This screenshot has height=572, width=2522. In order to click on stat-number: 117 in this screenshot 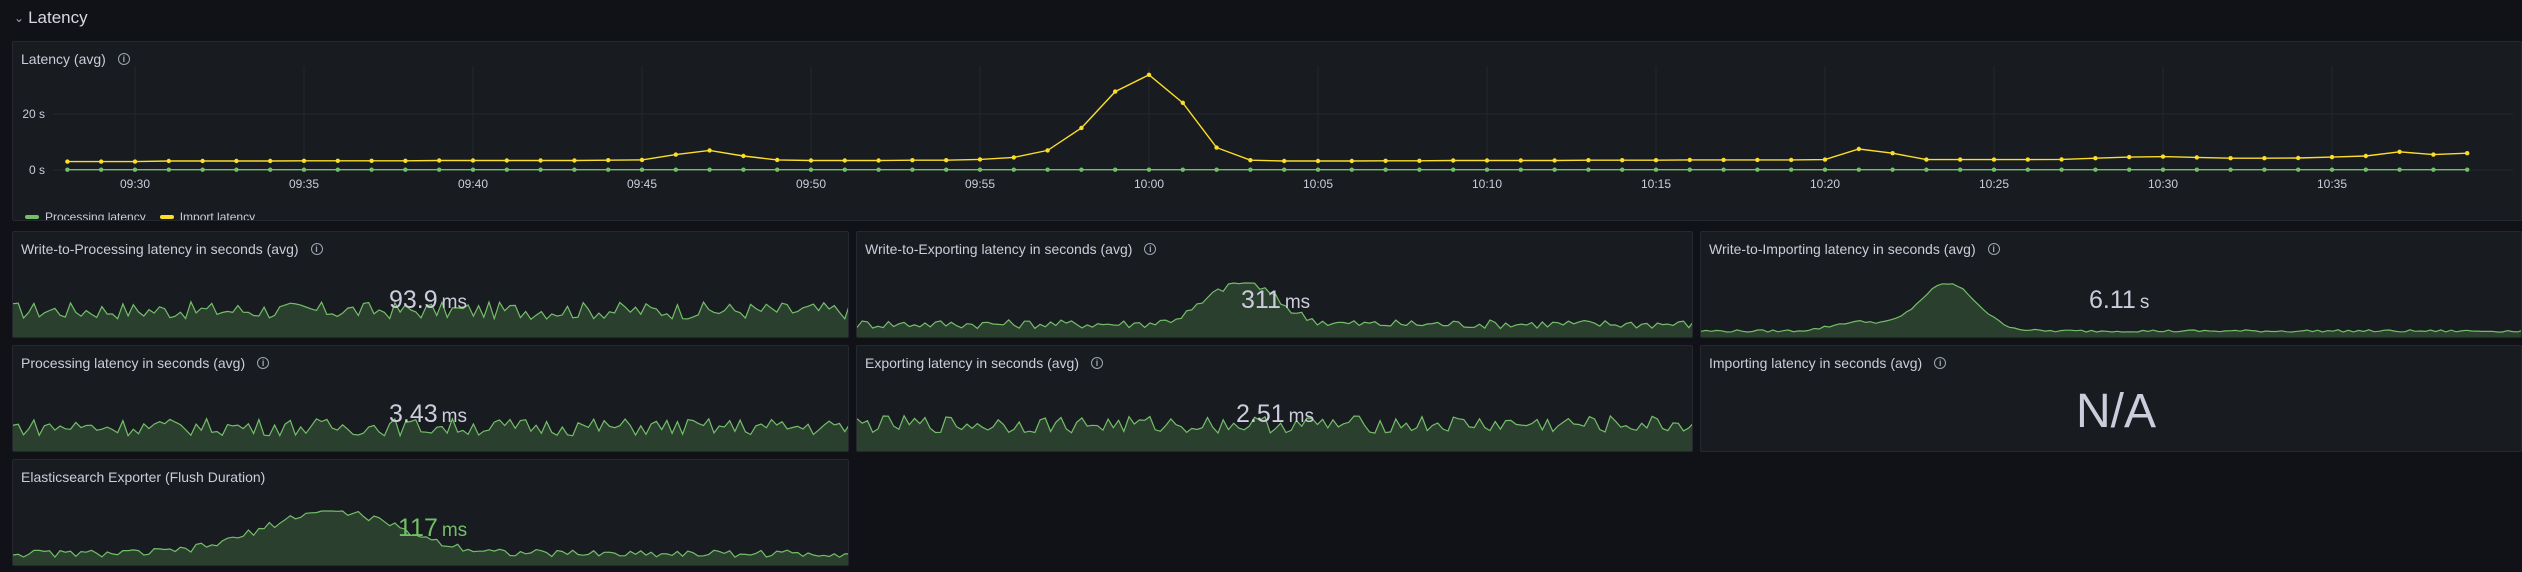, I will do `click(418, 528)`.